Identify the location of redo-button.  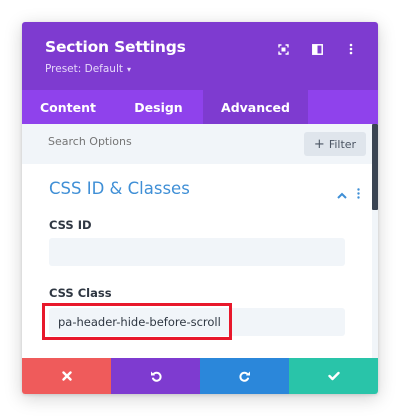
(244, 376).